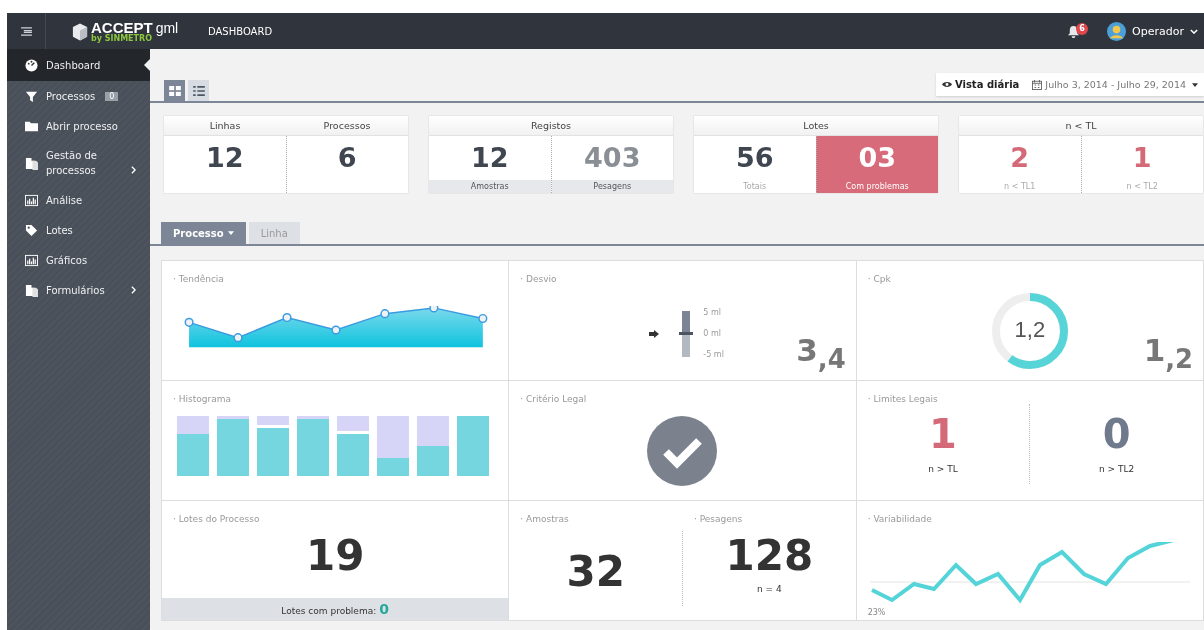 The width and height of the screenshot is (1204, 630). Describe the element at coordinates (335, 556) in the screenshot. I see `lots-value: 19` at that location.